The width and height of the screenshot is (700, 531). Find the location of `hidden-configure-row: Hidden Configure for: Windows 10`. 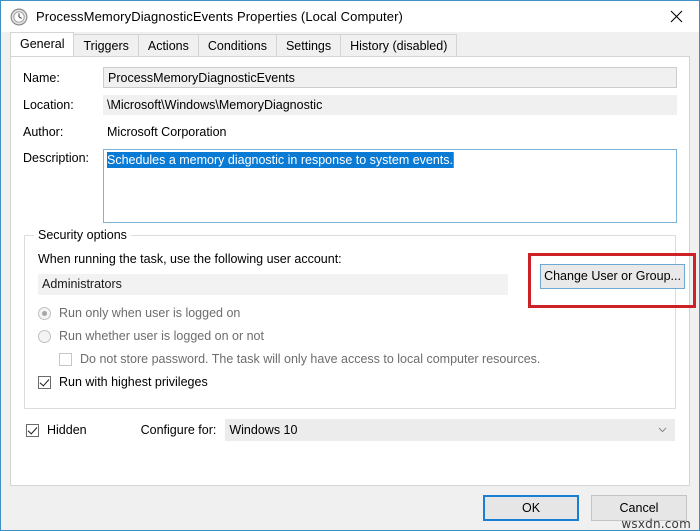

hidden-configure-row: Hidden Configure for: Windows 10 is located at coordinates (350, 430).